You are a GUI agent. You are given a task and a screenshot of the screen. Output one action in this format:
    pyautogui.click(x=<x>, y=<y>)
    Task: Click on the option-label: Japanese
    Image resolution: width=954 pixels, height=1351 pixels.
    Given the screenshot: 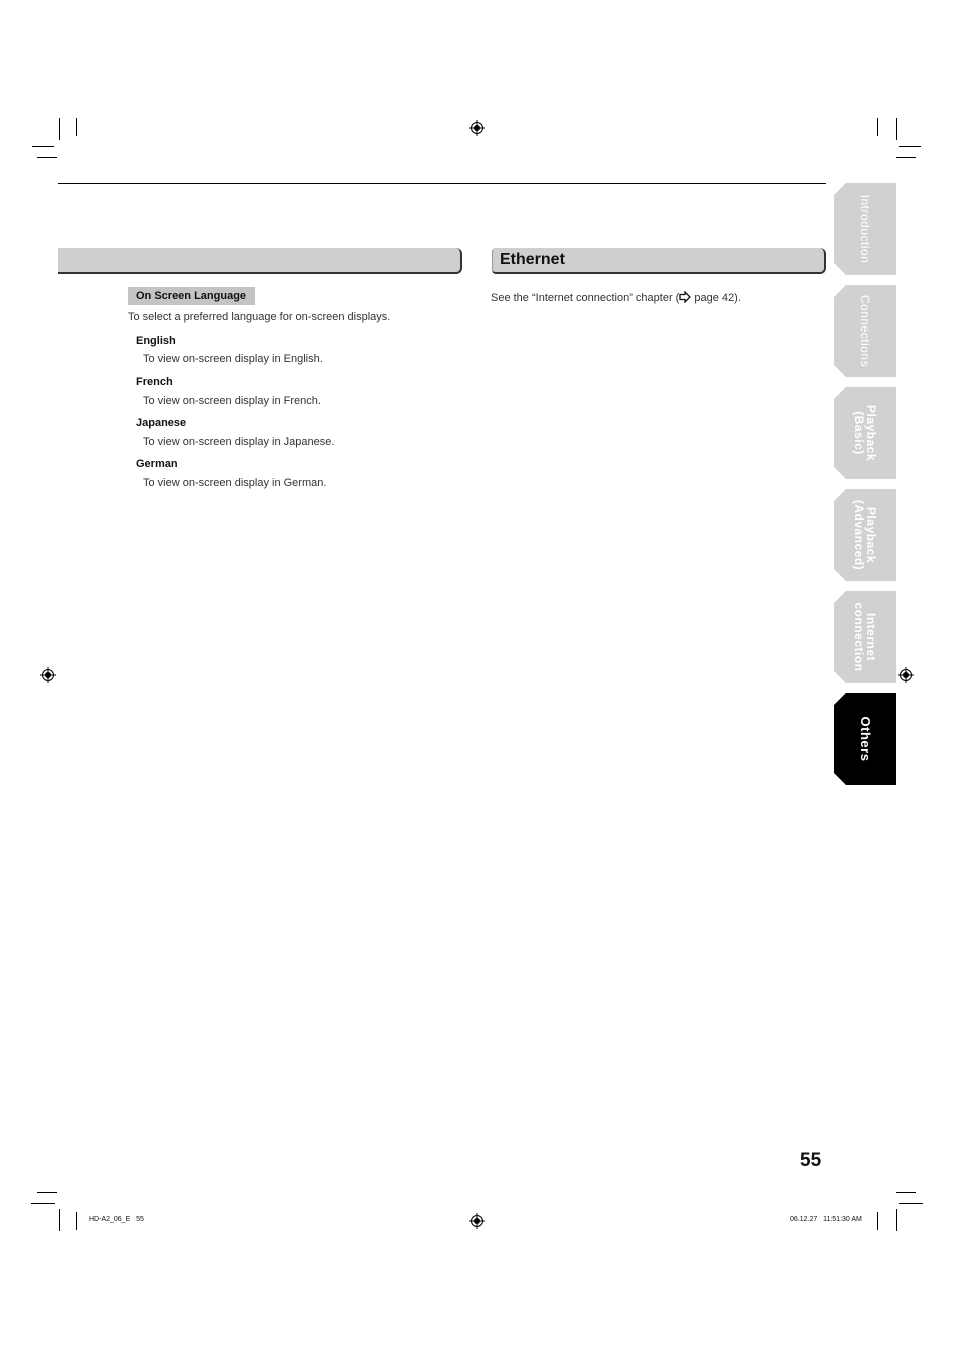 What is the action you would take?
    pyautogui.click(x=161, y=423)
    